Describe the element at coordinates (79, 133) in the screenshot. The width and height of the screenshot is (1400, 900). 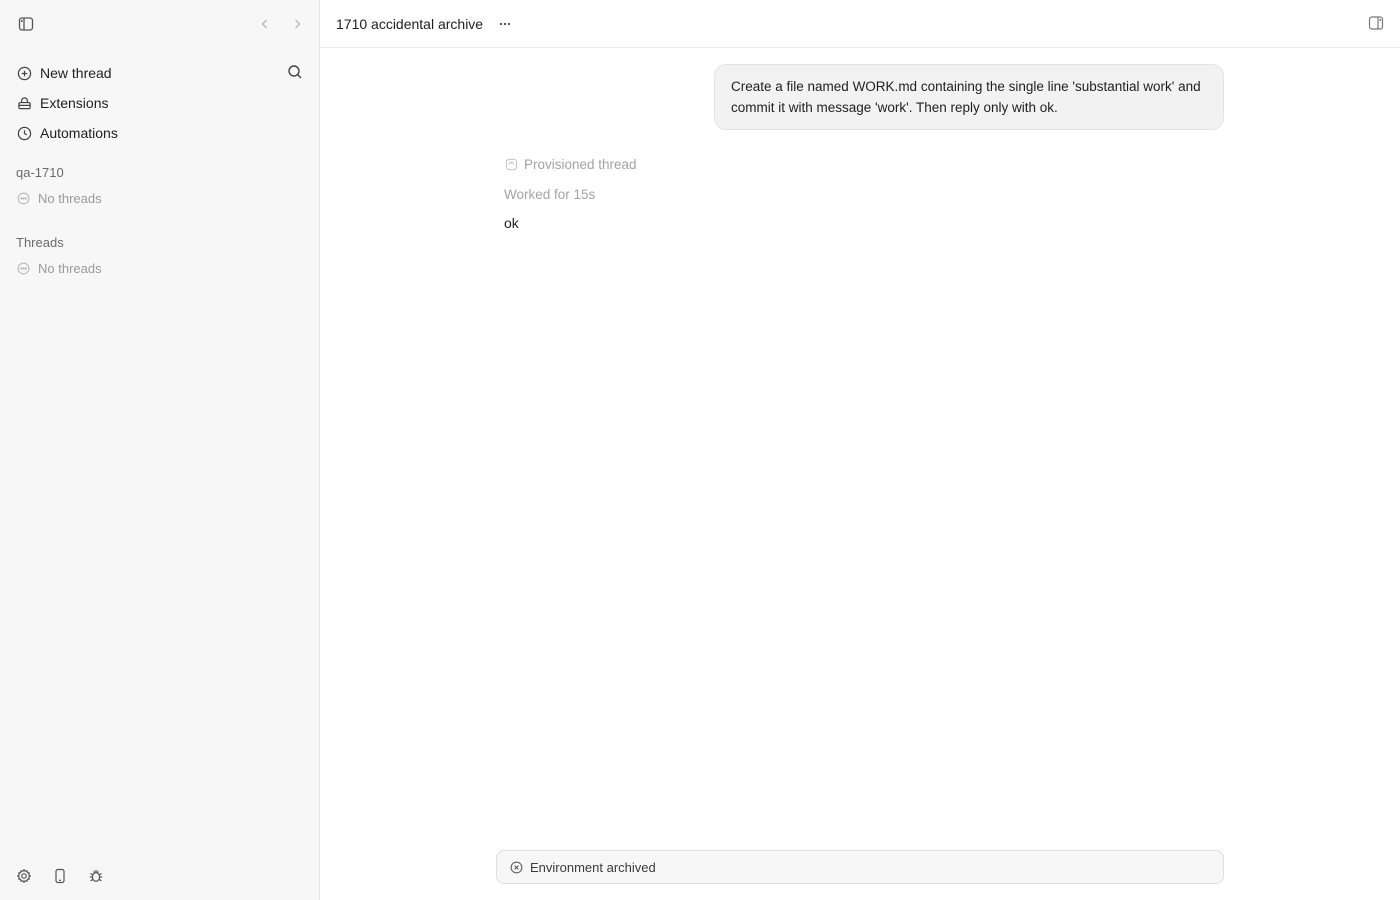
I see `sidebar-item-label: Automations` at that location.